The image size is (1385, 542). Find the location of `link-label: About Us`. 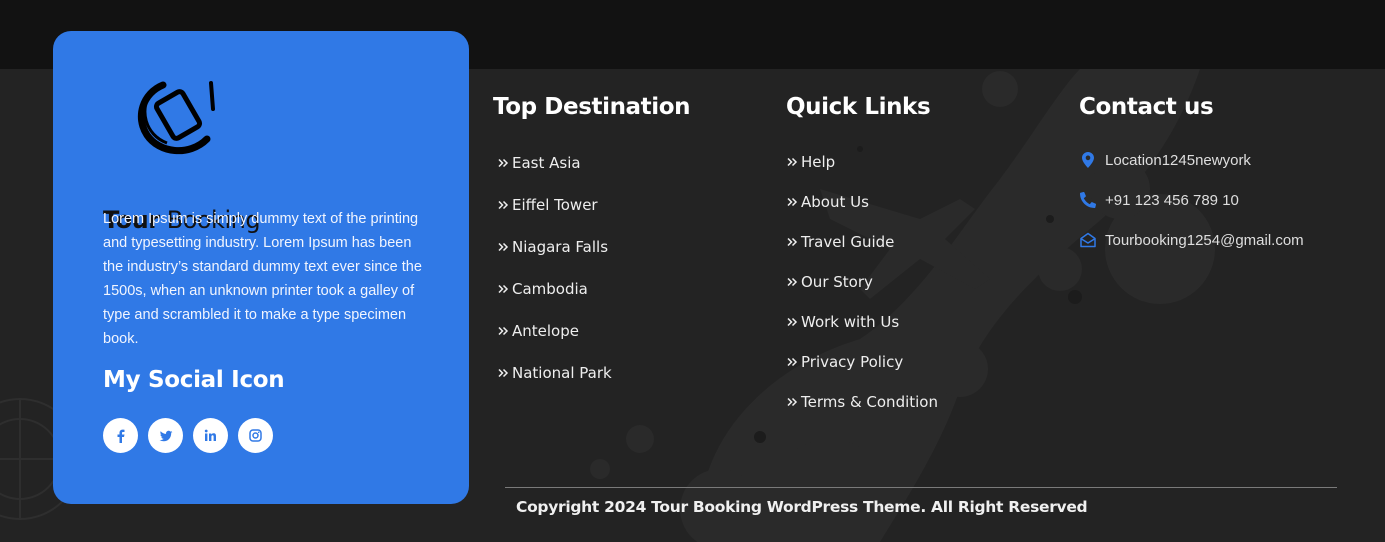

link-label: About Us is located at coordinates (835, 202).